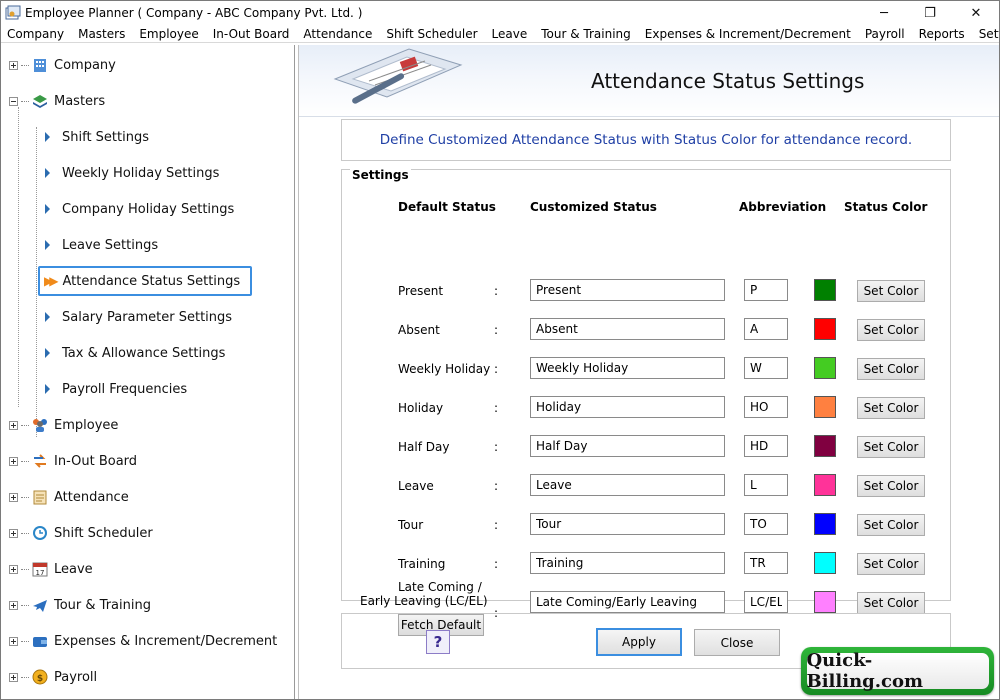 The height and width of the screenshot is (700, 1000). Describe the element at coordinates (57, 101) in the screenshot. I see `tree-item-masters: Masters` at that location.